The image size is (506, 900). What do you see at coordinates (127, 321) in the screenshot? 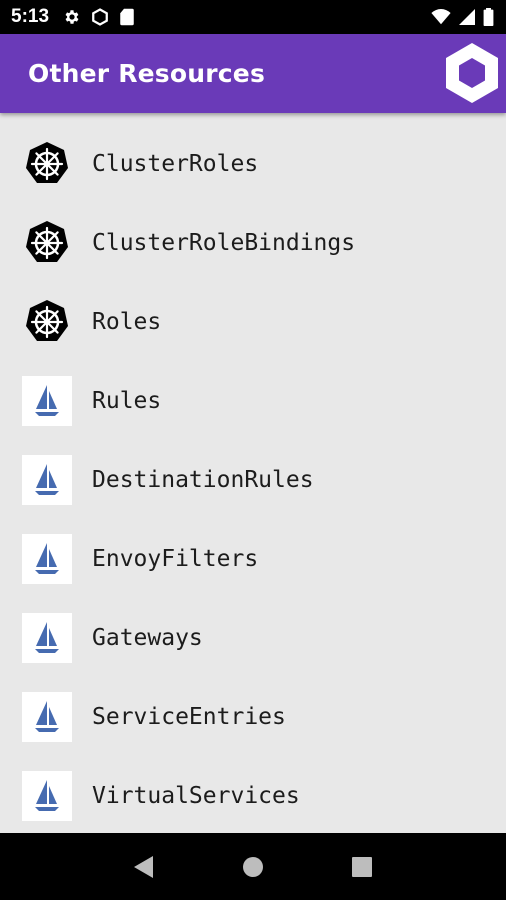
I see `list-item-label: Roles` at bounding box center [127, 321].